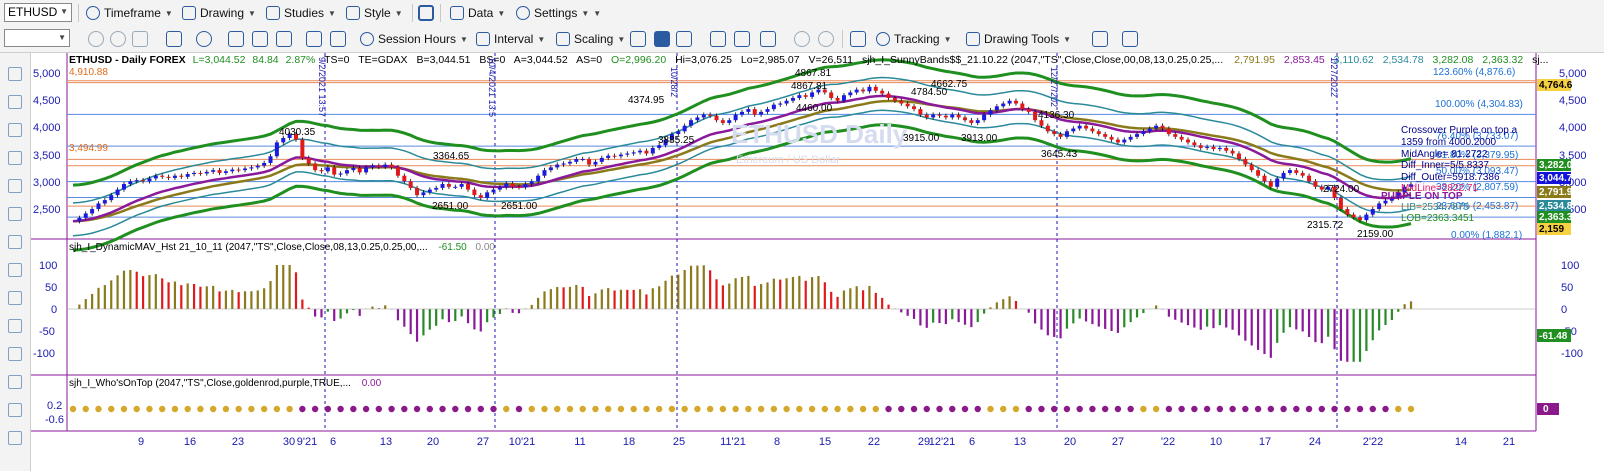 The width and height of the screenshot is (1604, 471). Describe the element at coordinates (826, 39) in the screenshot. I see `zoom-out-icon` at that location.